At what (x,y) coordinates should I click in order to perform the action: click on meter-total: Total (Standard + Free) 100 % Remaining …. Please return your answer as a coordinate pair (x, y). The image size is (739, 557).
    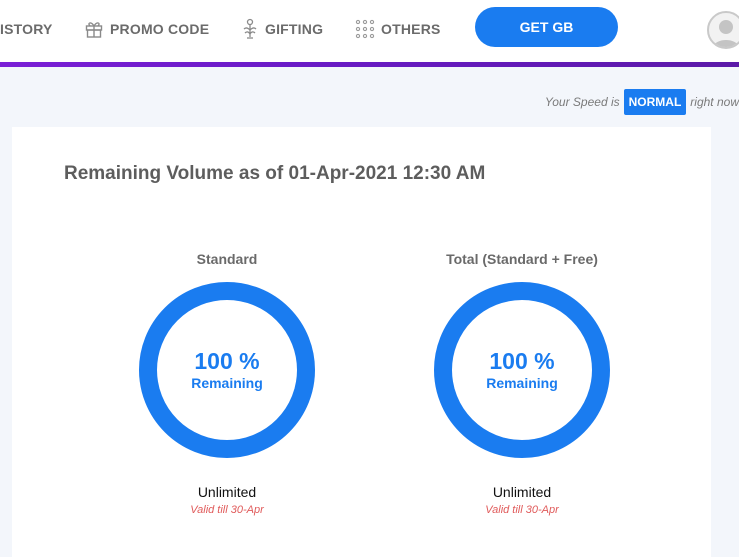
    Looking at the image, I should click on (522, 383).